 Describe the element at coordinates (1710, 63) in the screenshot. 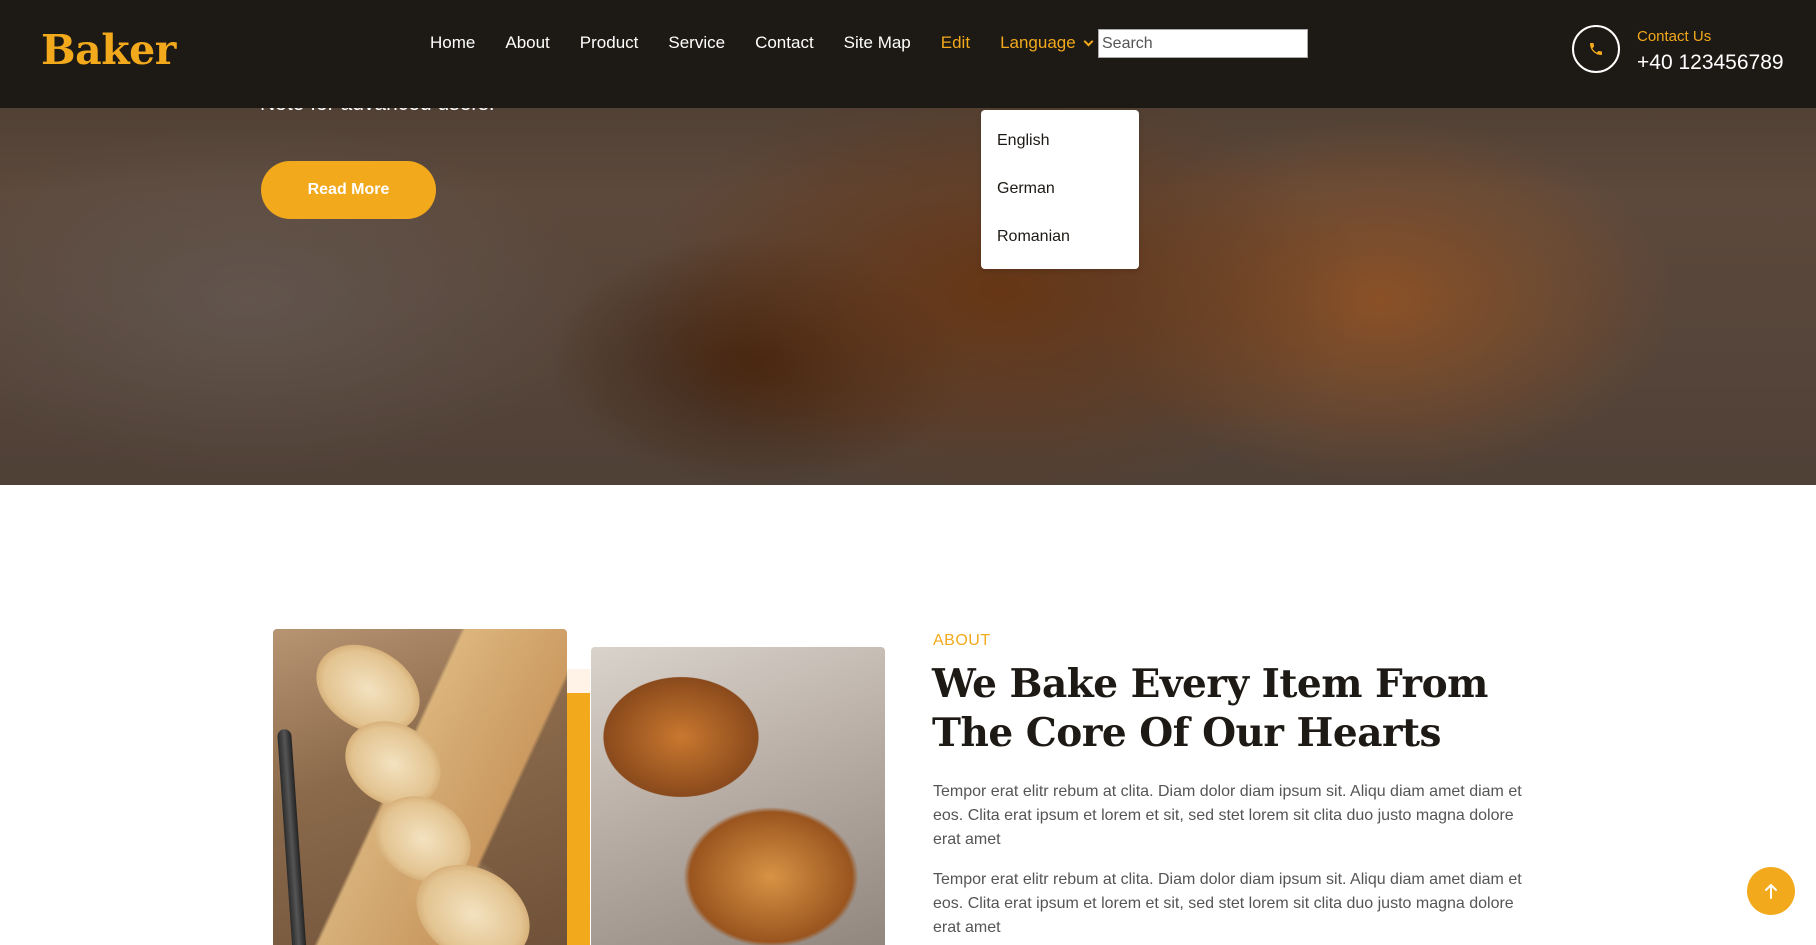

I see `contact-phone: +40 123456789` at that location.